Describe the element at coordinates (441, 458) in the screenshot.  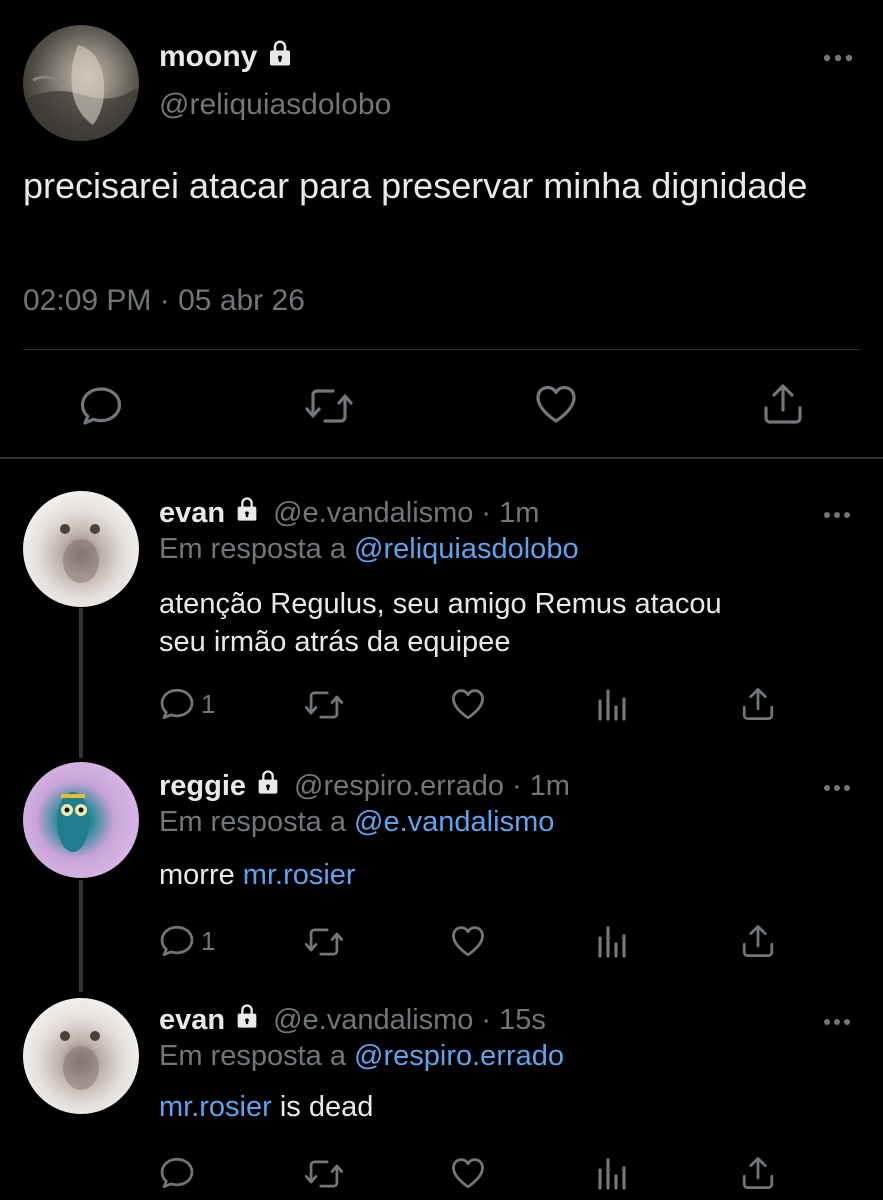
I see `section-divider` at that location.